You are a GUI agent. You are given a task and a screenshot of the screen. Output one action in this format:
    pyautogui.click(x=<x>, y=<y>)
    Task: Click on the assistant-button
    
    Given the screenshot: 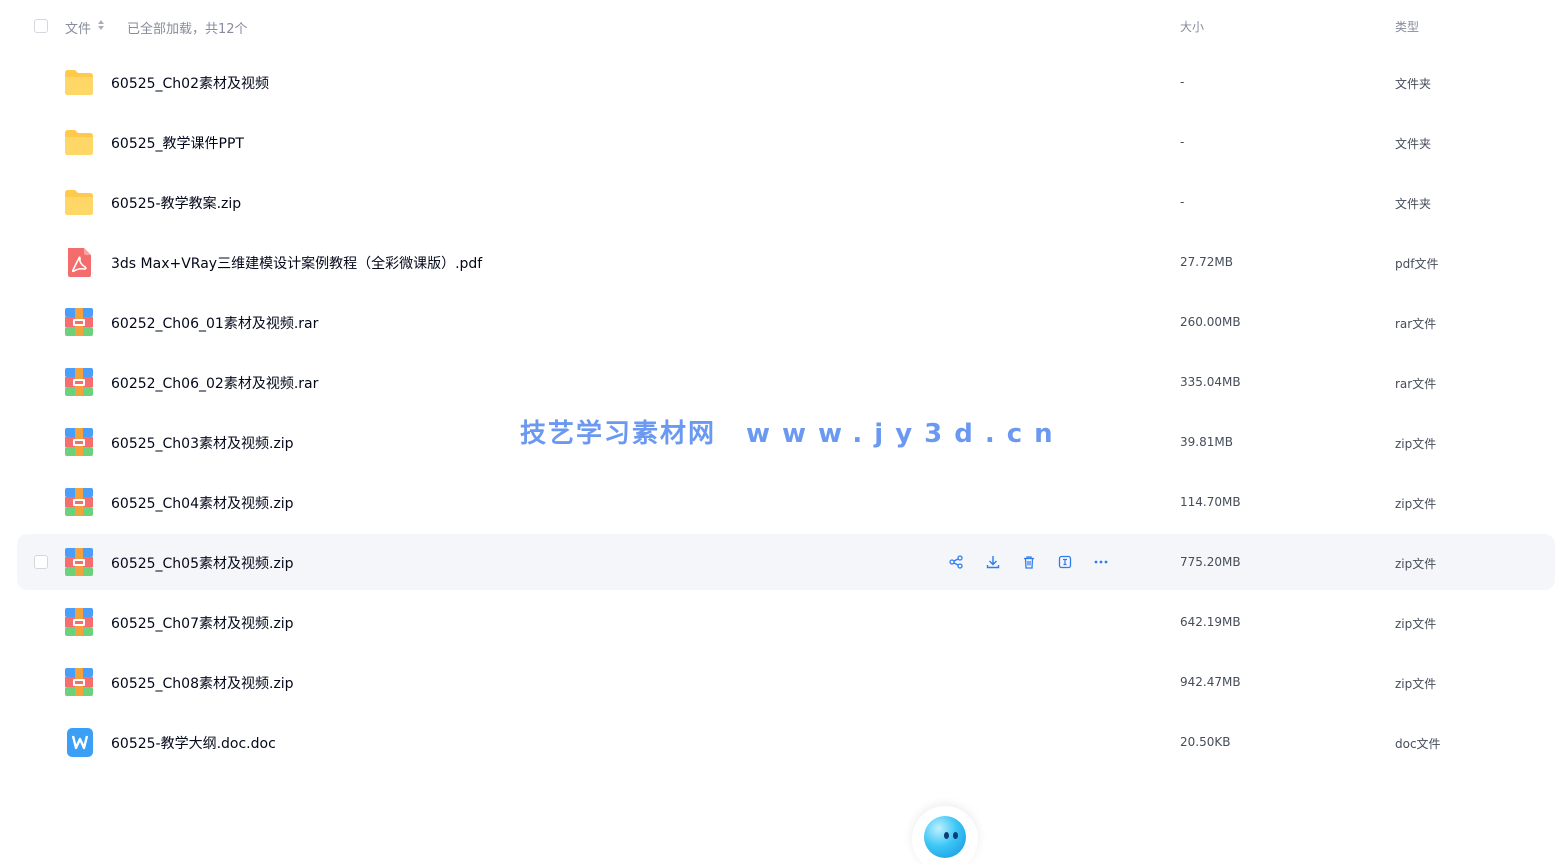 What is the action you would take?
    pyautogui.click(x=945, y=835)
    